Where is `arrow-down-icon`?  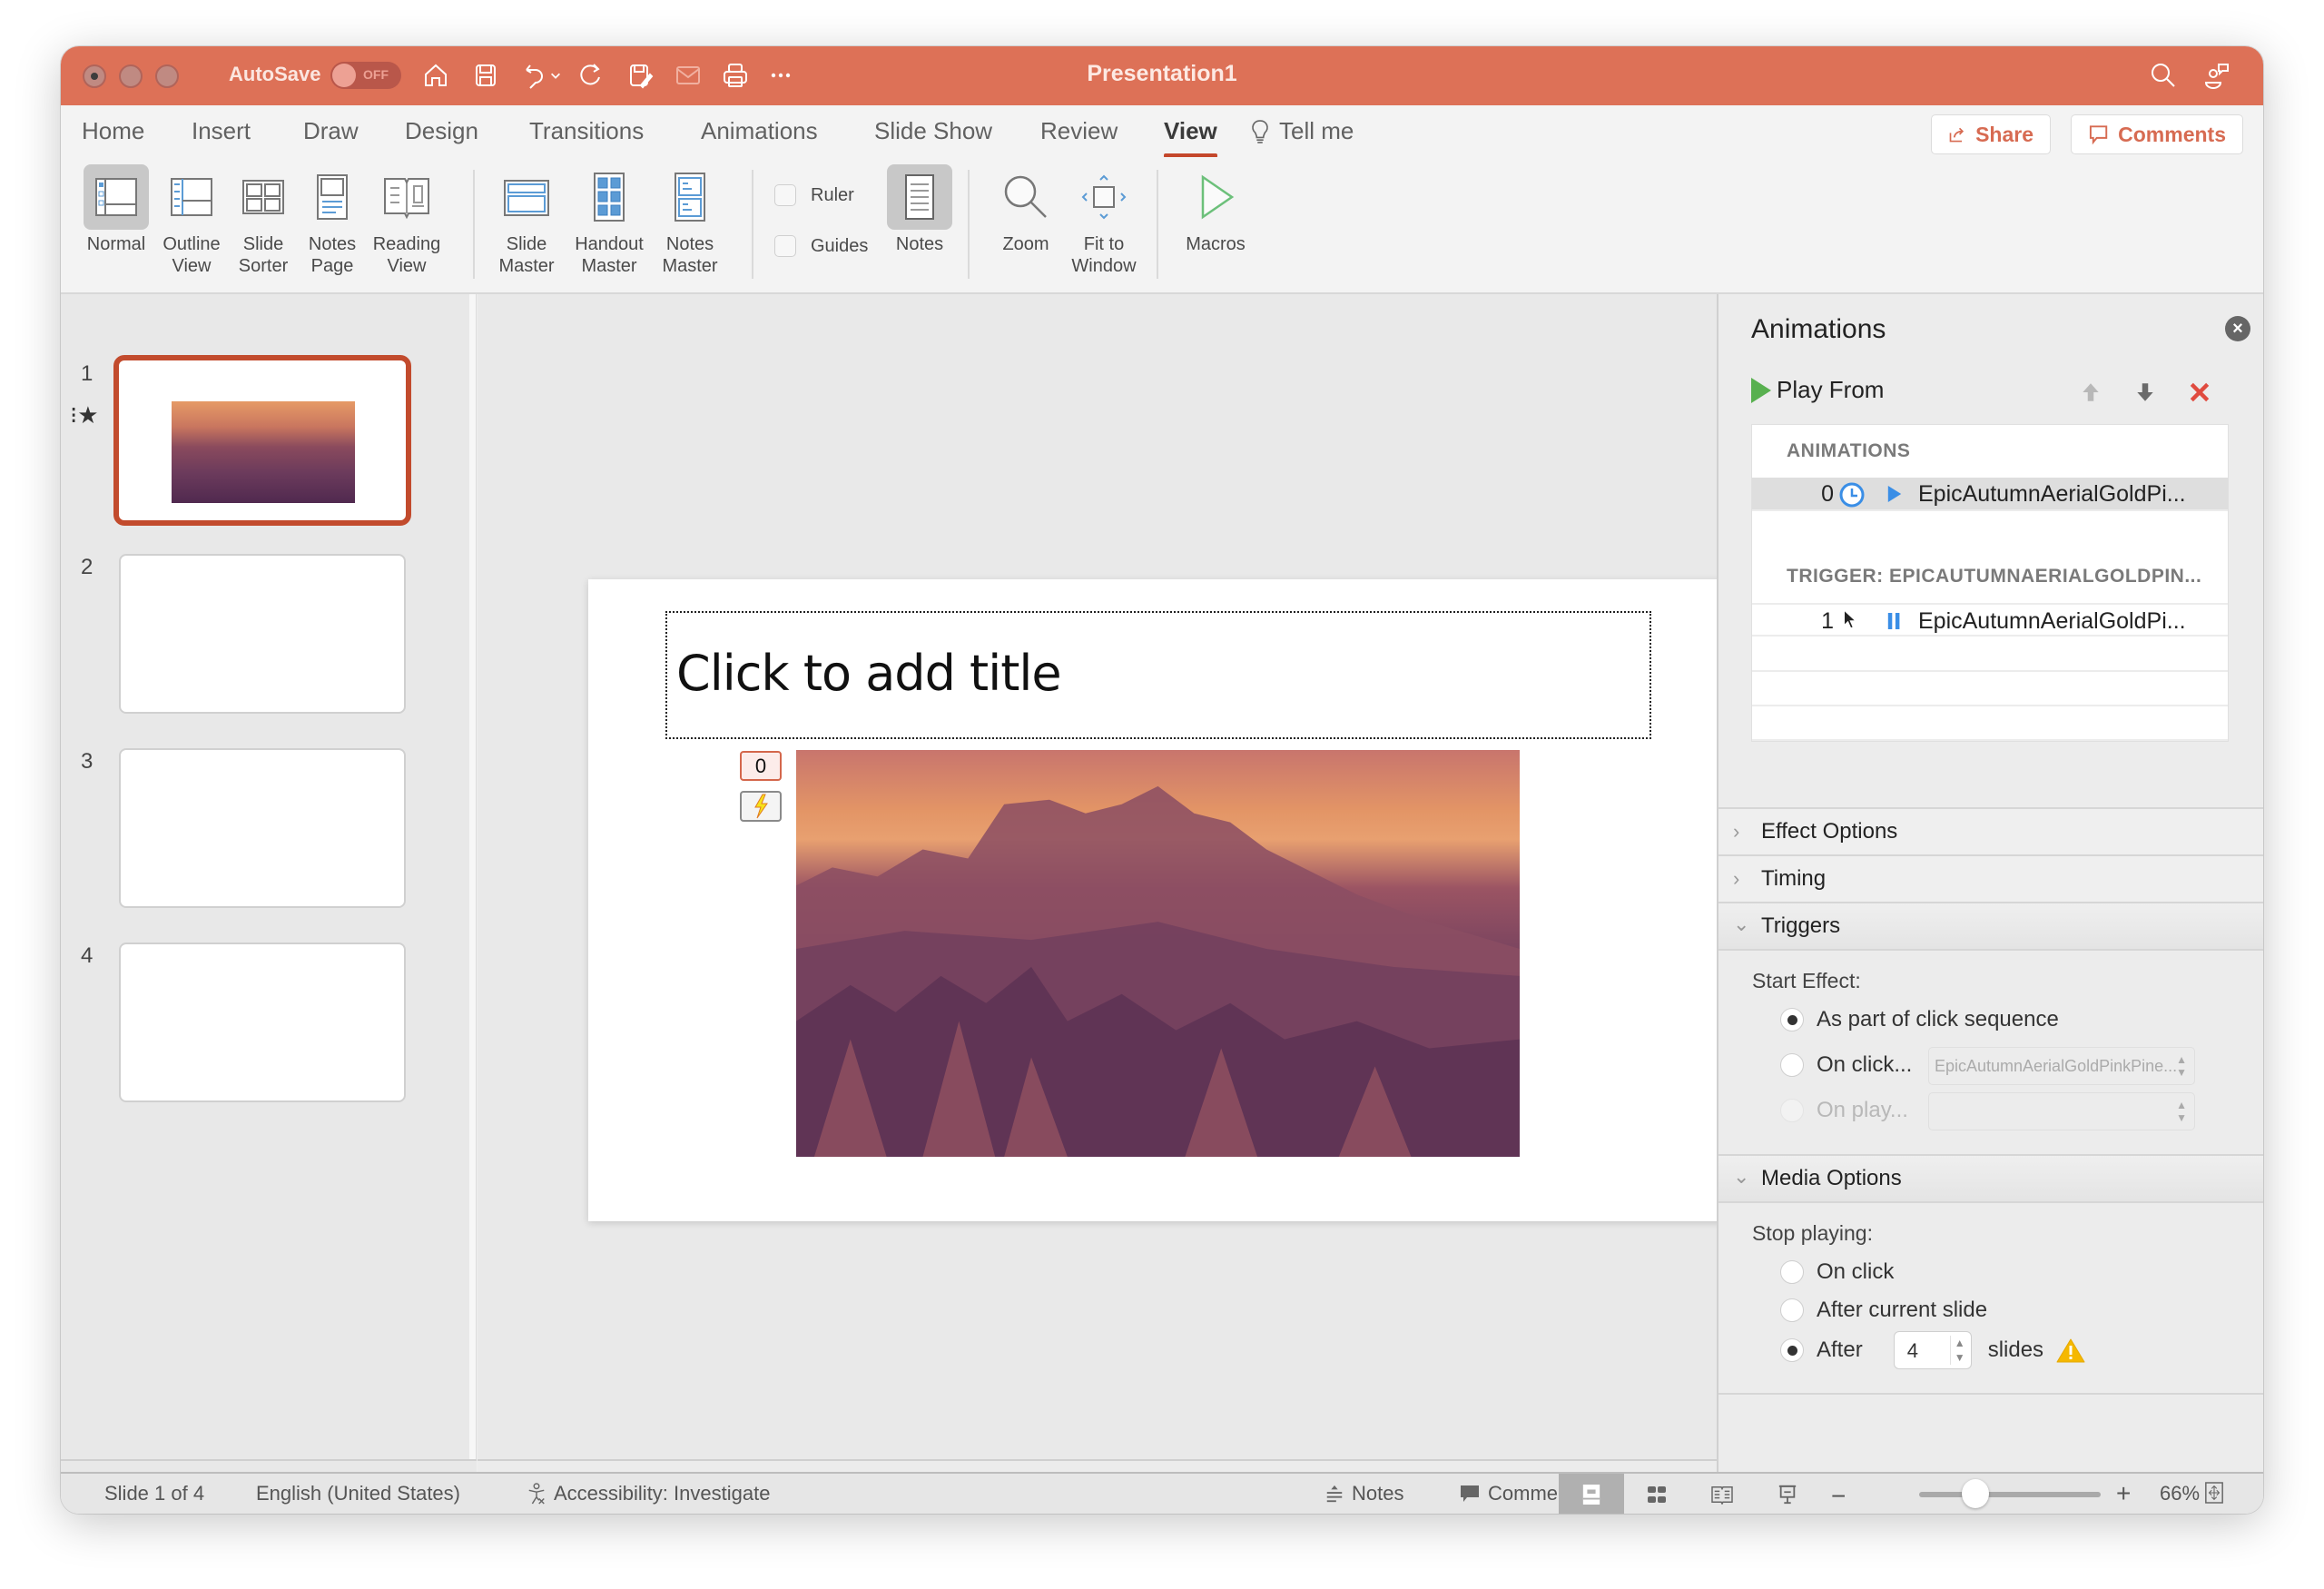 arrow-down-icon is located at coordinates (2145, 392).